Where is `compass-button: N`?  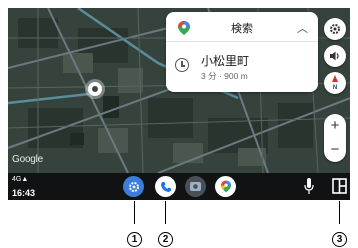 compass-button: N is located at coordinates (335, 83).